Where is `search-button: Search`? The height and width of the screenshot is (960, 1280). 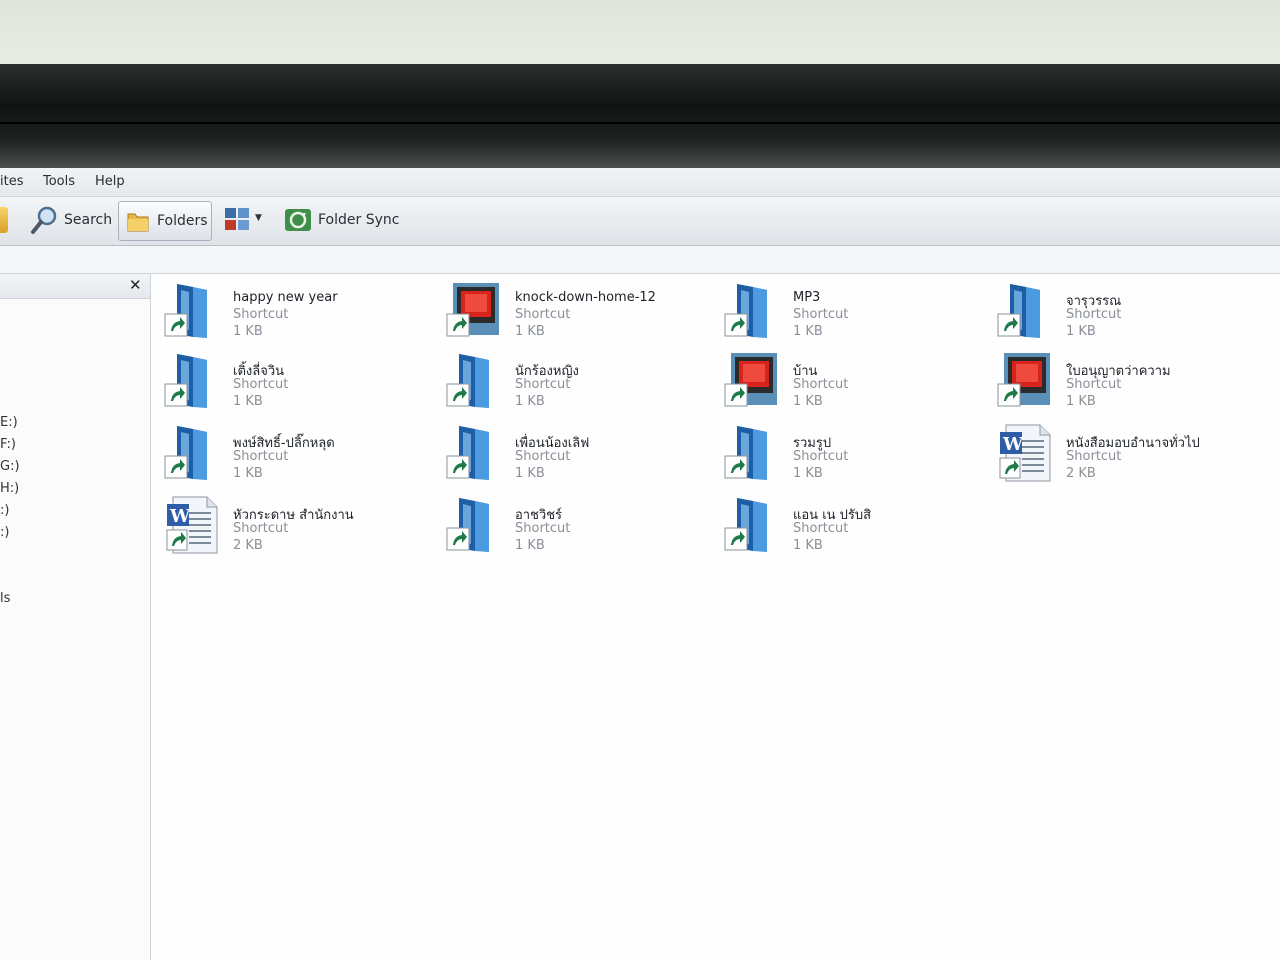
search-button: Search is located at coordinates (70, 220).